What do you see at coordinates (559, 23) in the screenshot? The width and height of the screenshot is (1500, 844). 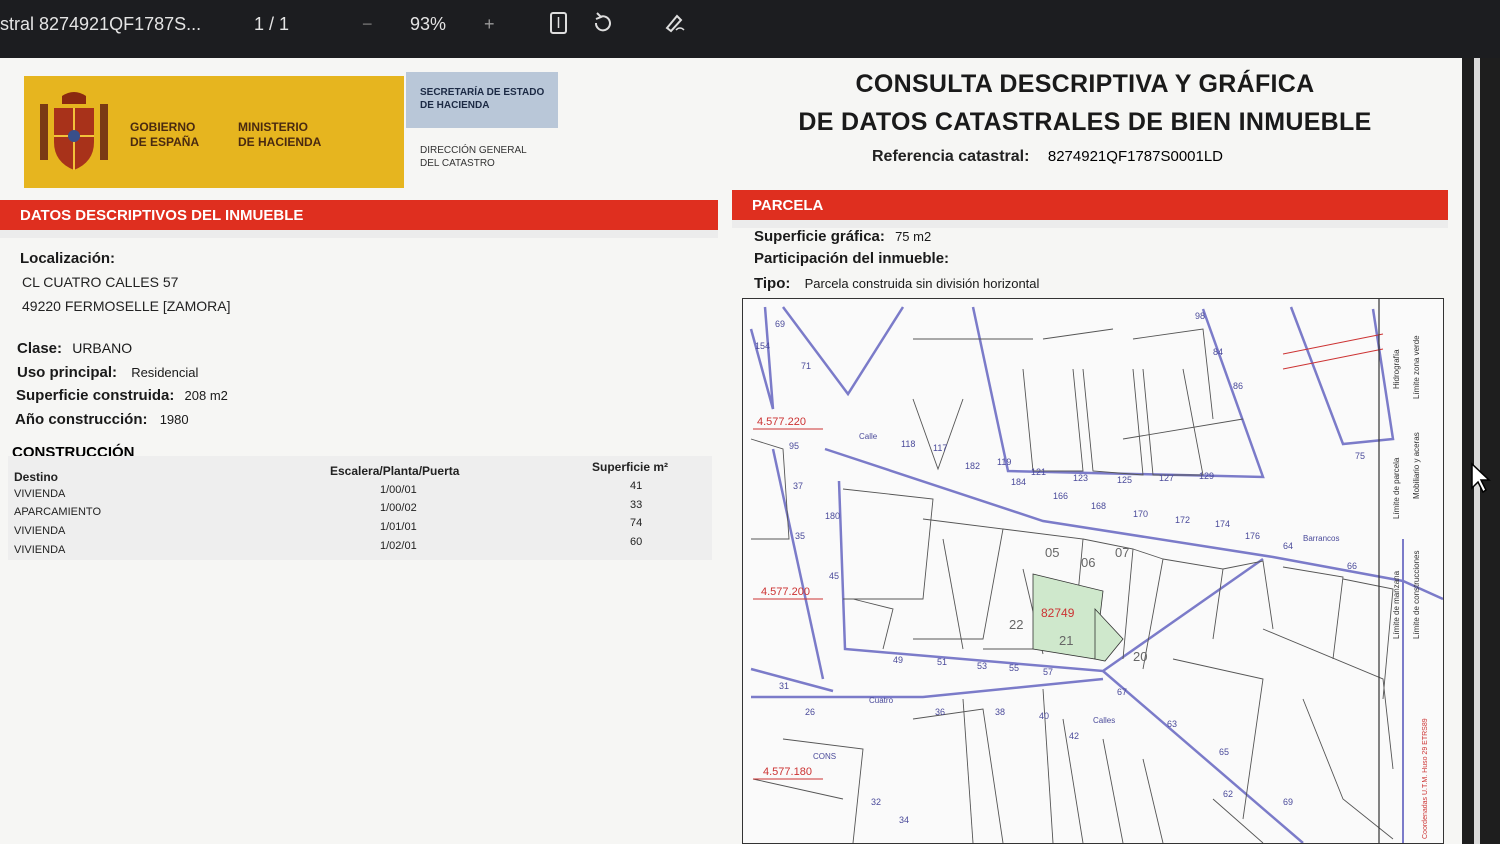 I see `fit-page-icon` at bounding box center [559, 23].